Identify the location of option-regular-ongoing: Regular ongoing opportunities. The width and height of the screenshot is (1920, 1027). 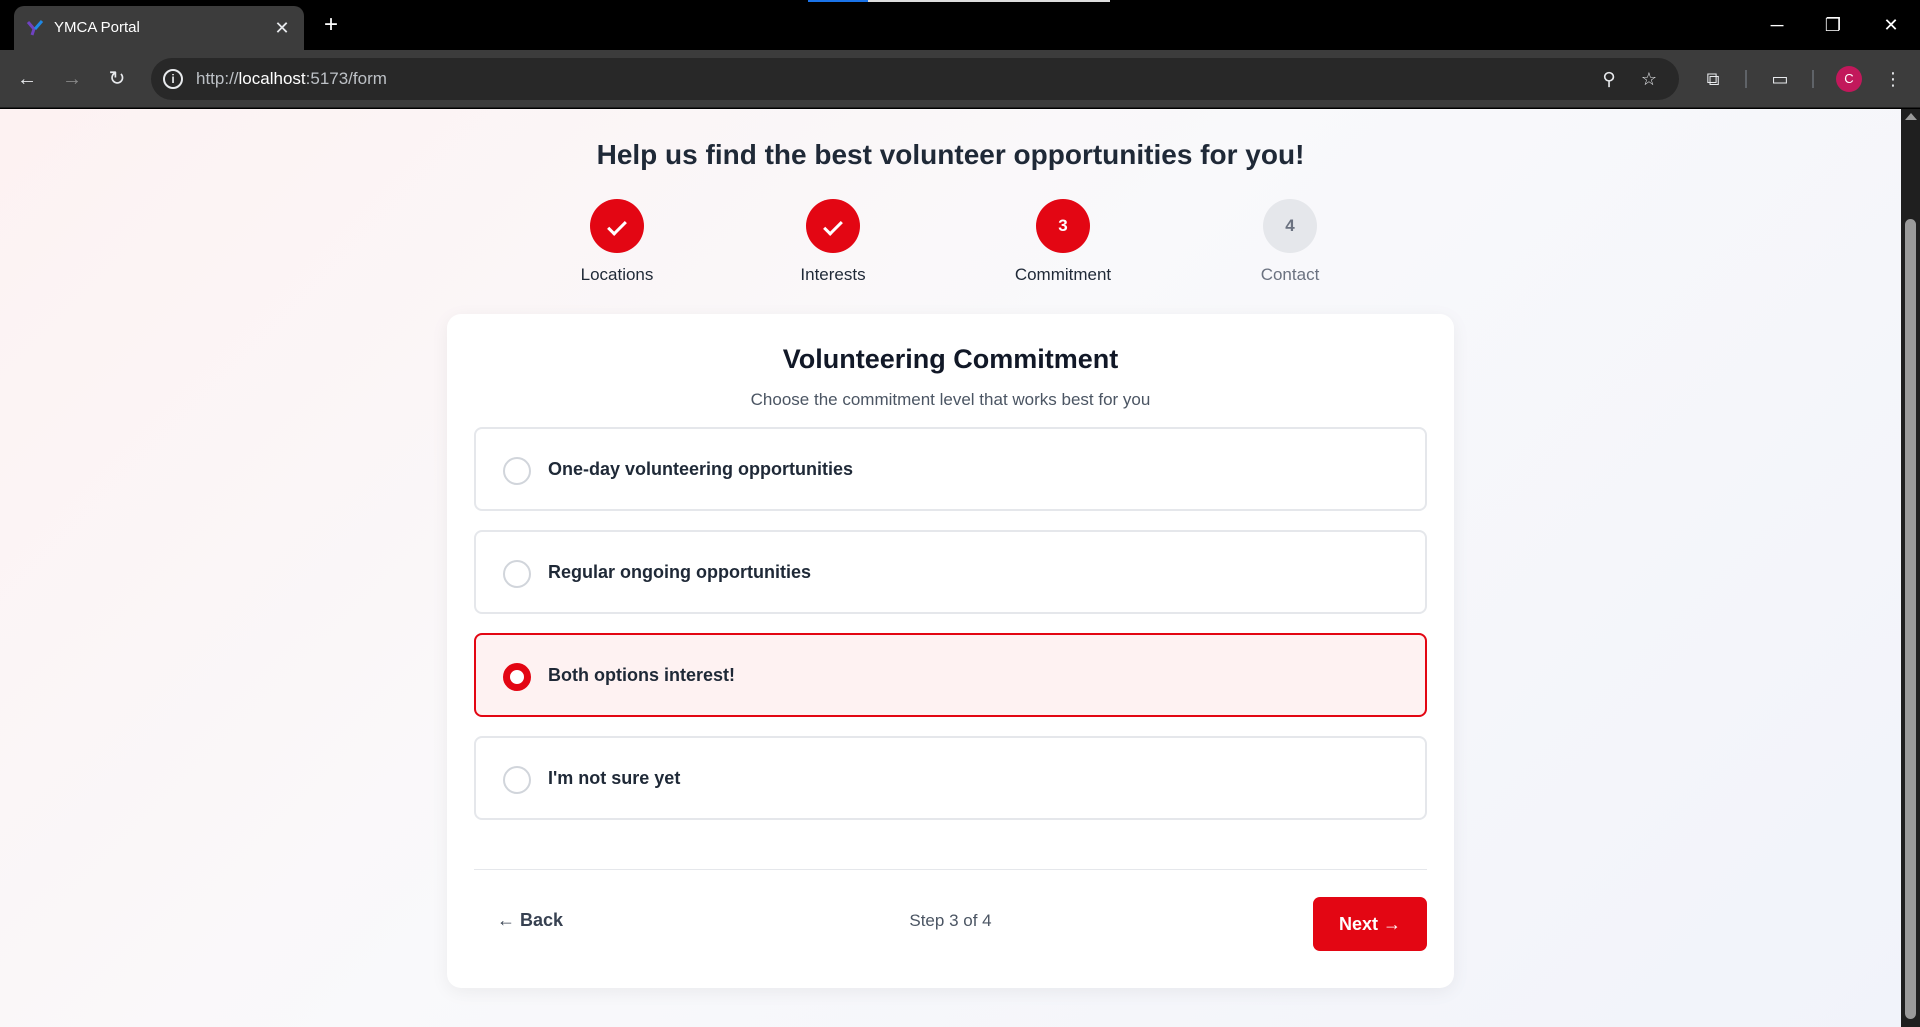
(950, 572).